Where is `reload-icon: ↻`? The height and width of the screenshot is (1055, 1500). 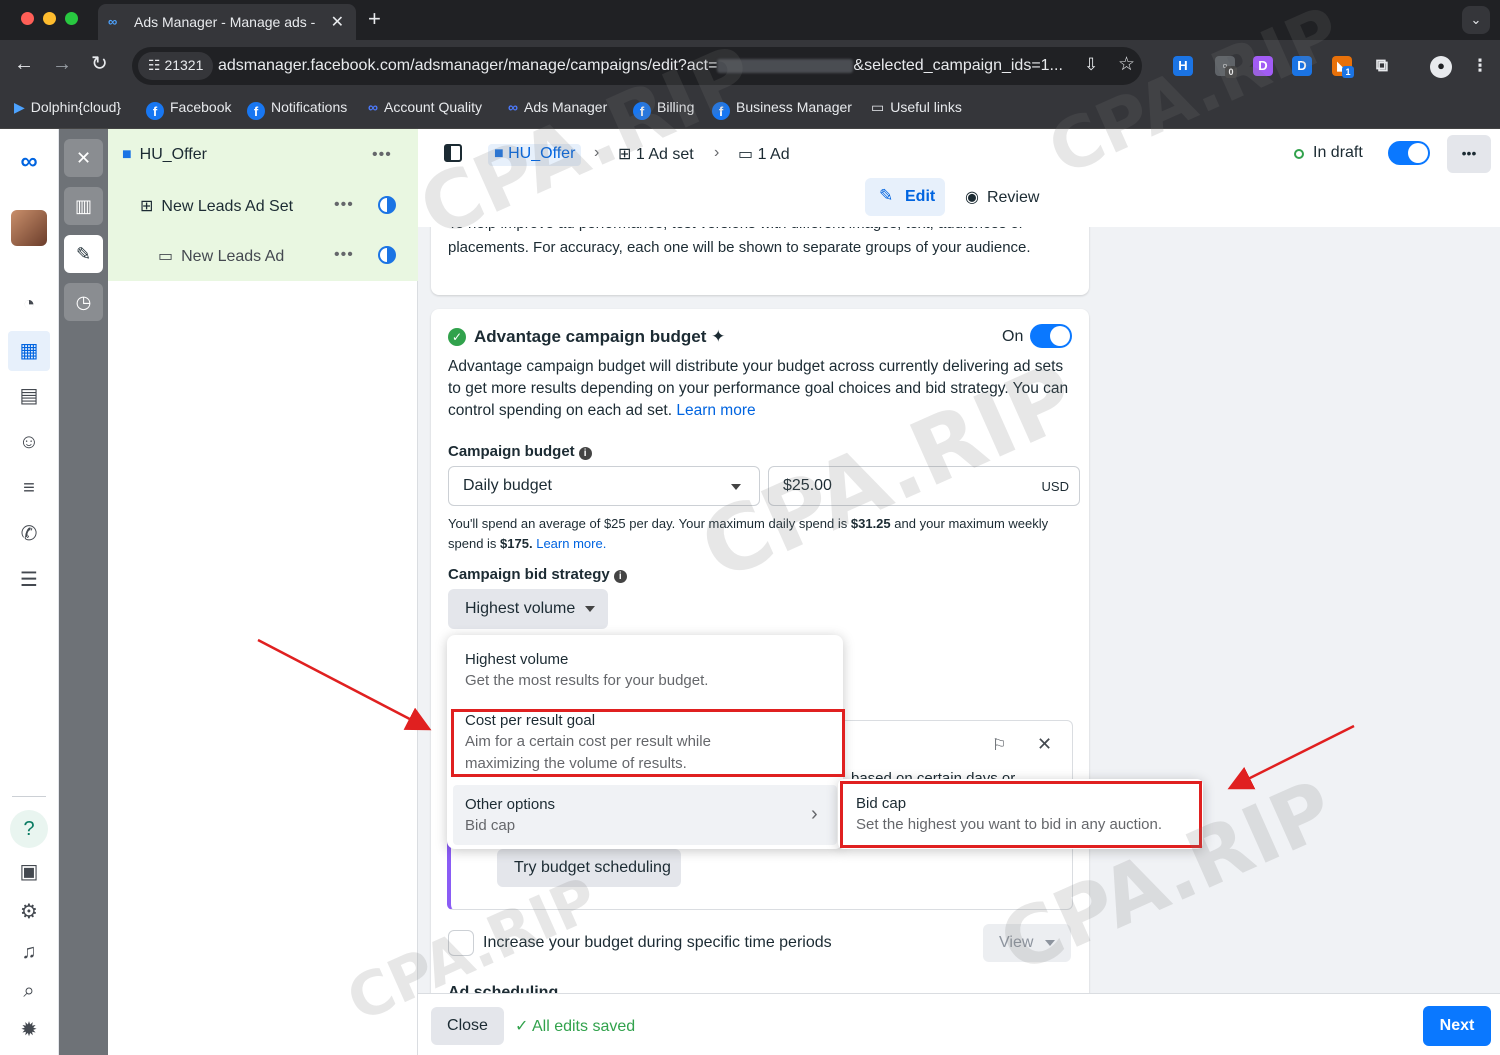 reload-icon: ↻ is located at coordinates (99, 64).